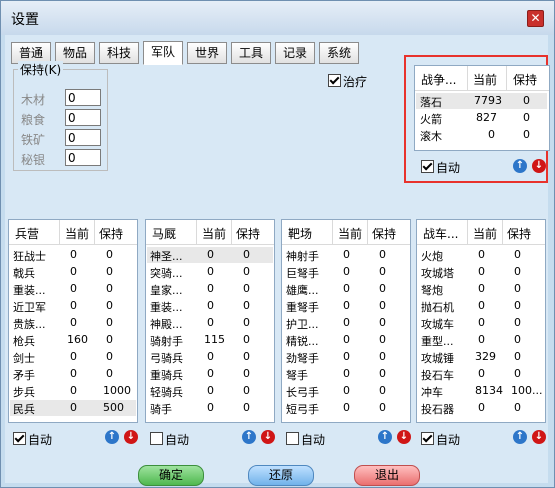  What do you see at coordinates (481, 118) in the screenshot?
I see `table-row: 火箭 827 0` at bounding box center [481, 118].